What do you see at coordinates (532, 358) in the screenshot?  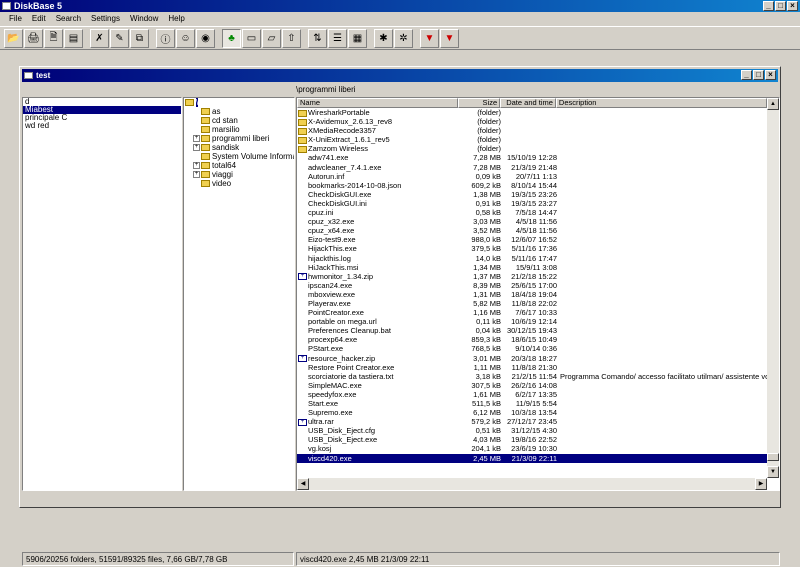 I see `table-row: + resource_hacker.zip 3,01 MB 20/3/18 18:27` at bounding box center [532, 358].